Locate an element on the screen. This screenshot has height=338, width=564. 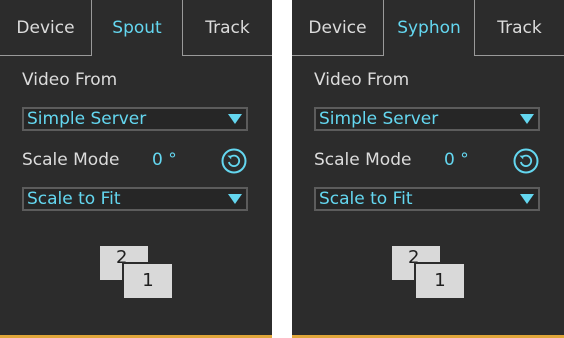
tab-spout: Spout is located at coordinates (137, 28).